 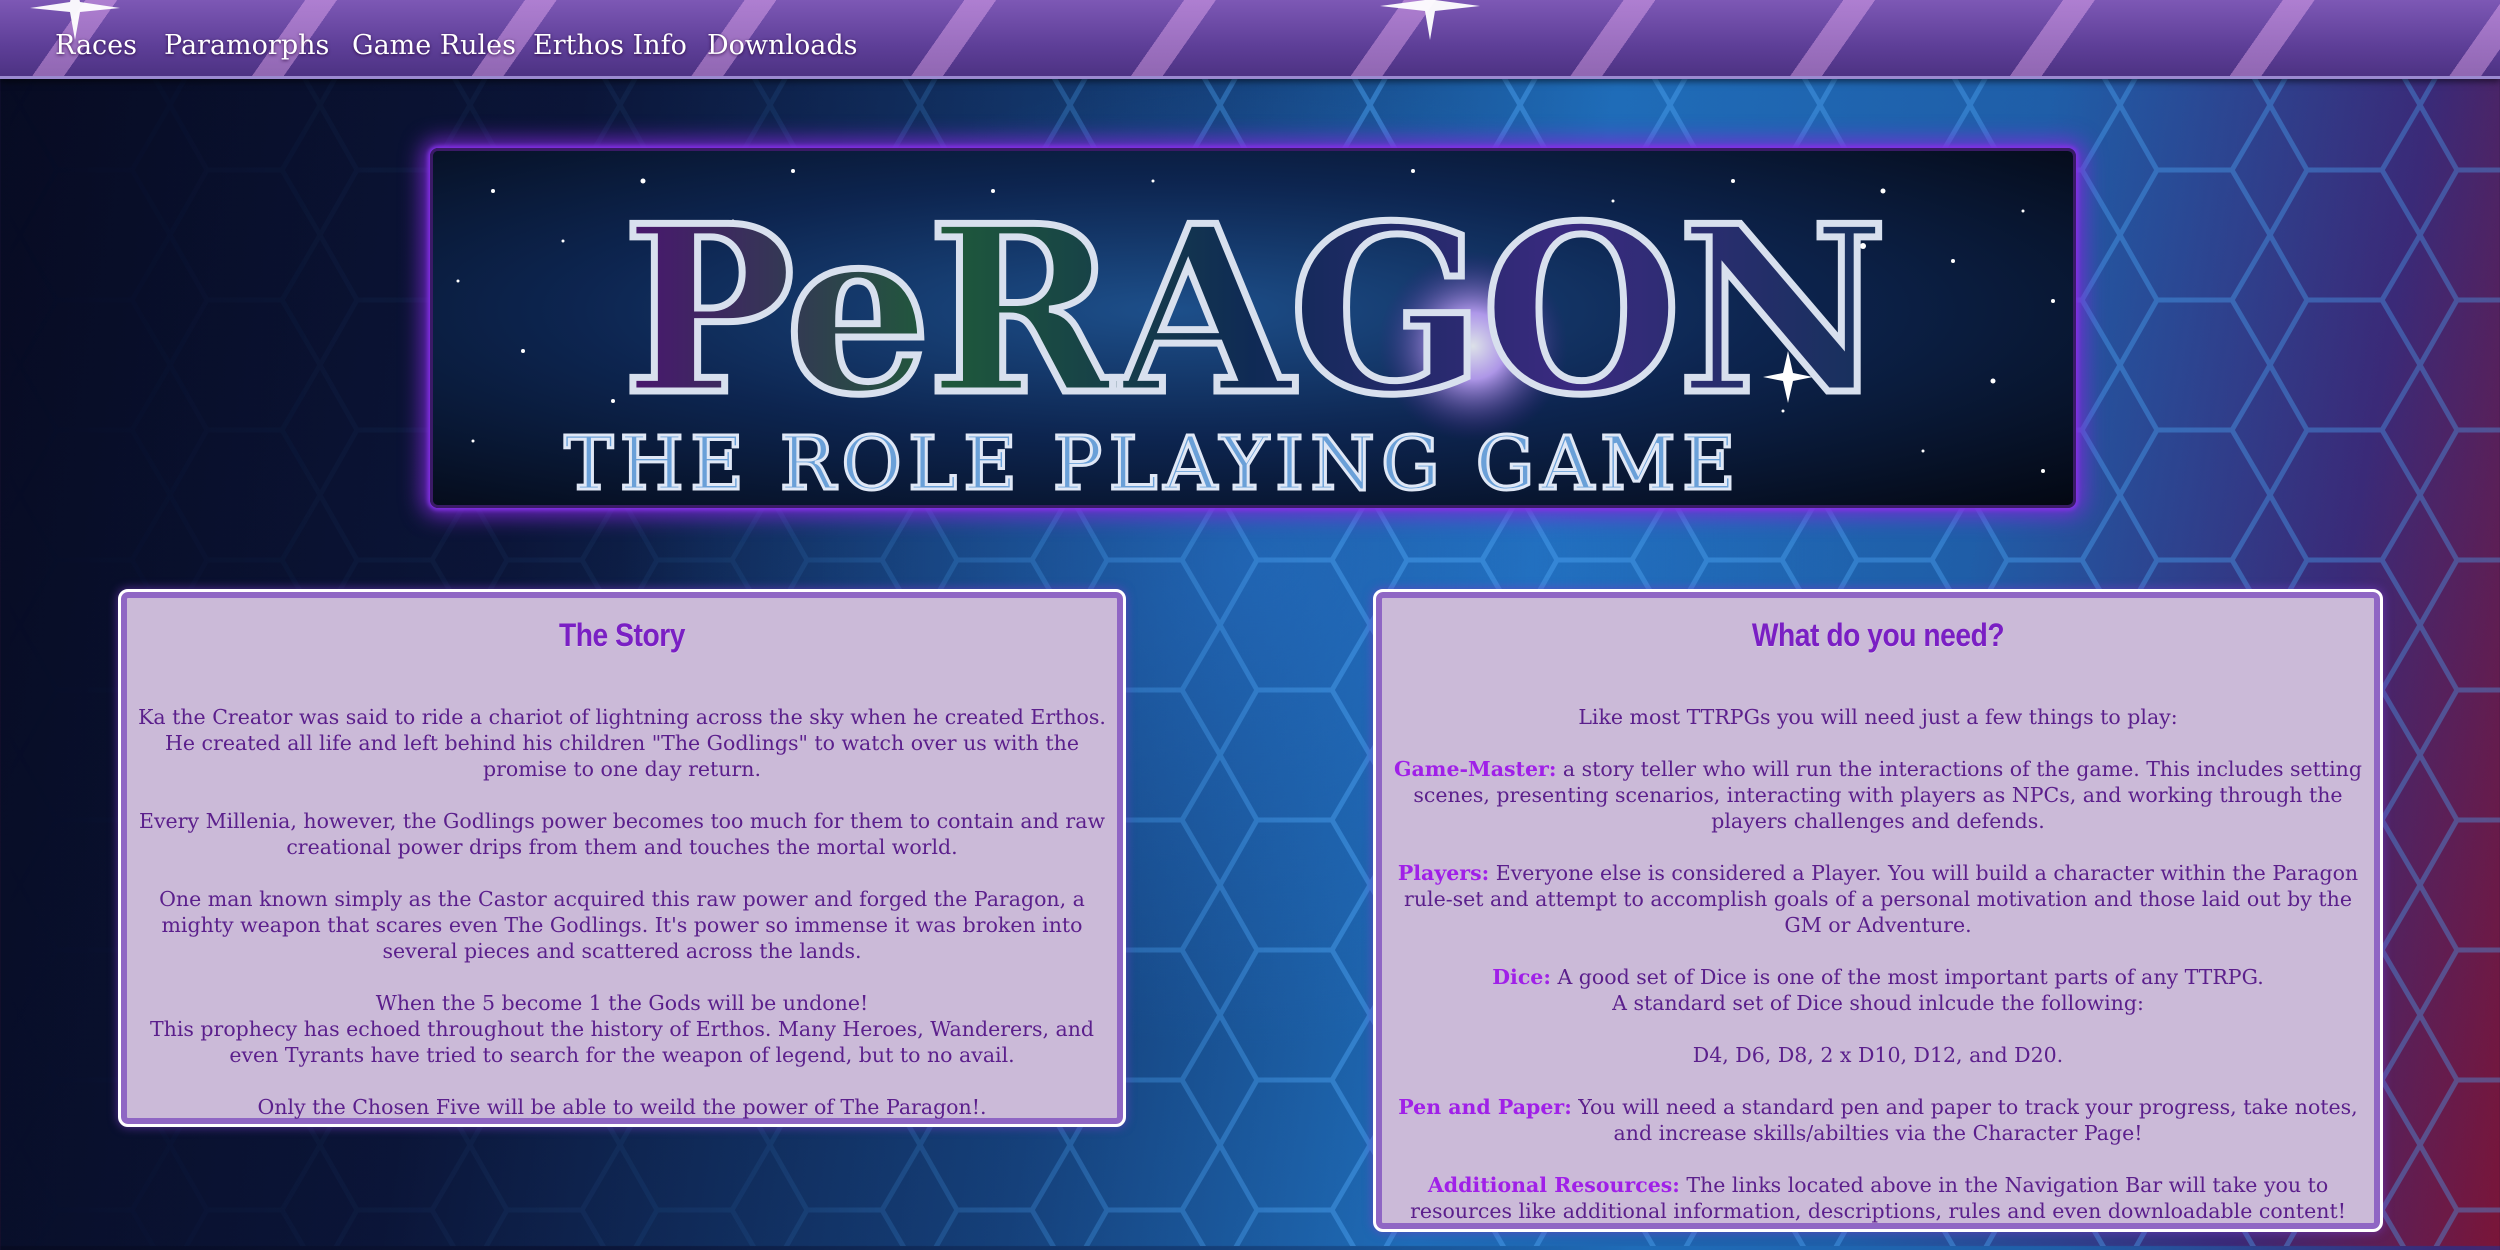 What do you see at coordinates (246, 45) in the screenshot?
I see `nav-link-paramorphs: Paramorphs` at bounding box center [246, 45].